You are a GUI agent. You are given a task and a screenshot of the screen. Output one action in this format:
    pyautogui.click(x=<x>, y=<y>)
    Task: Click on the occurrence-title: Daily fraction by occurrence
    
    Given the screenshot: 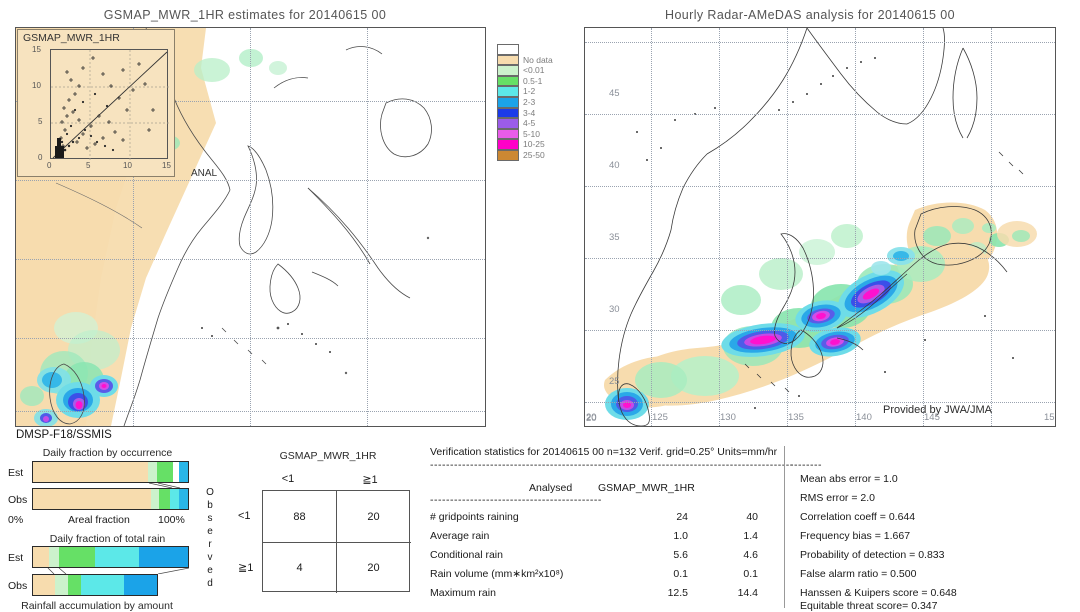 What is the action you would take?
    pyautogui.click(x=107, y=453)
    